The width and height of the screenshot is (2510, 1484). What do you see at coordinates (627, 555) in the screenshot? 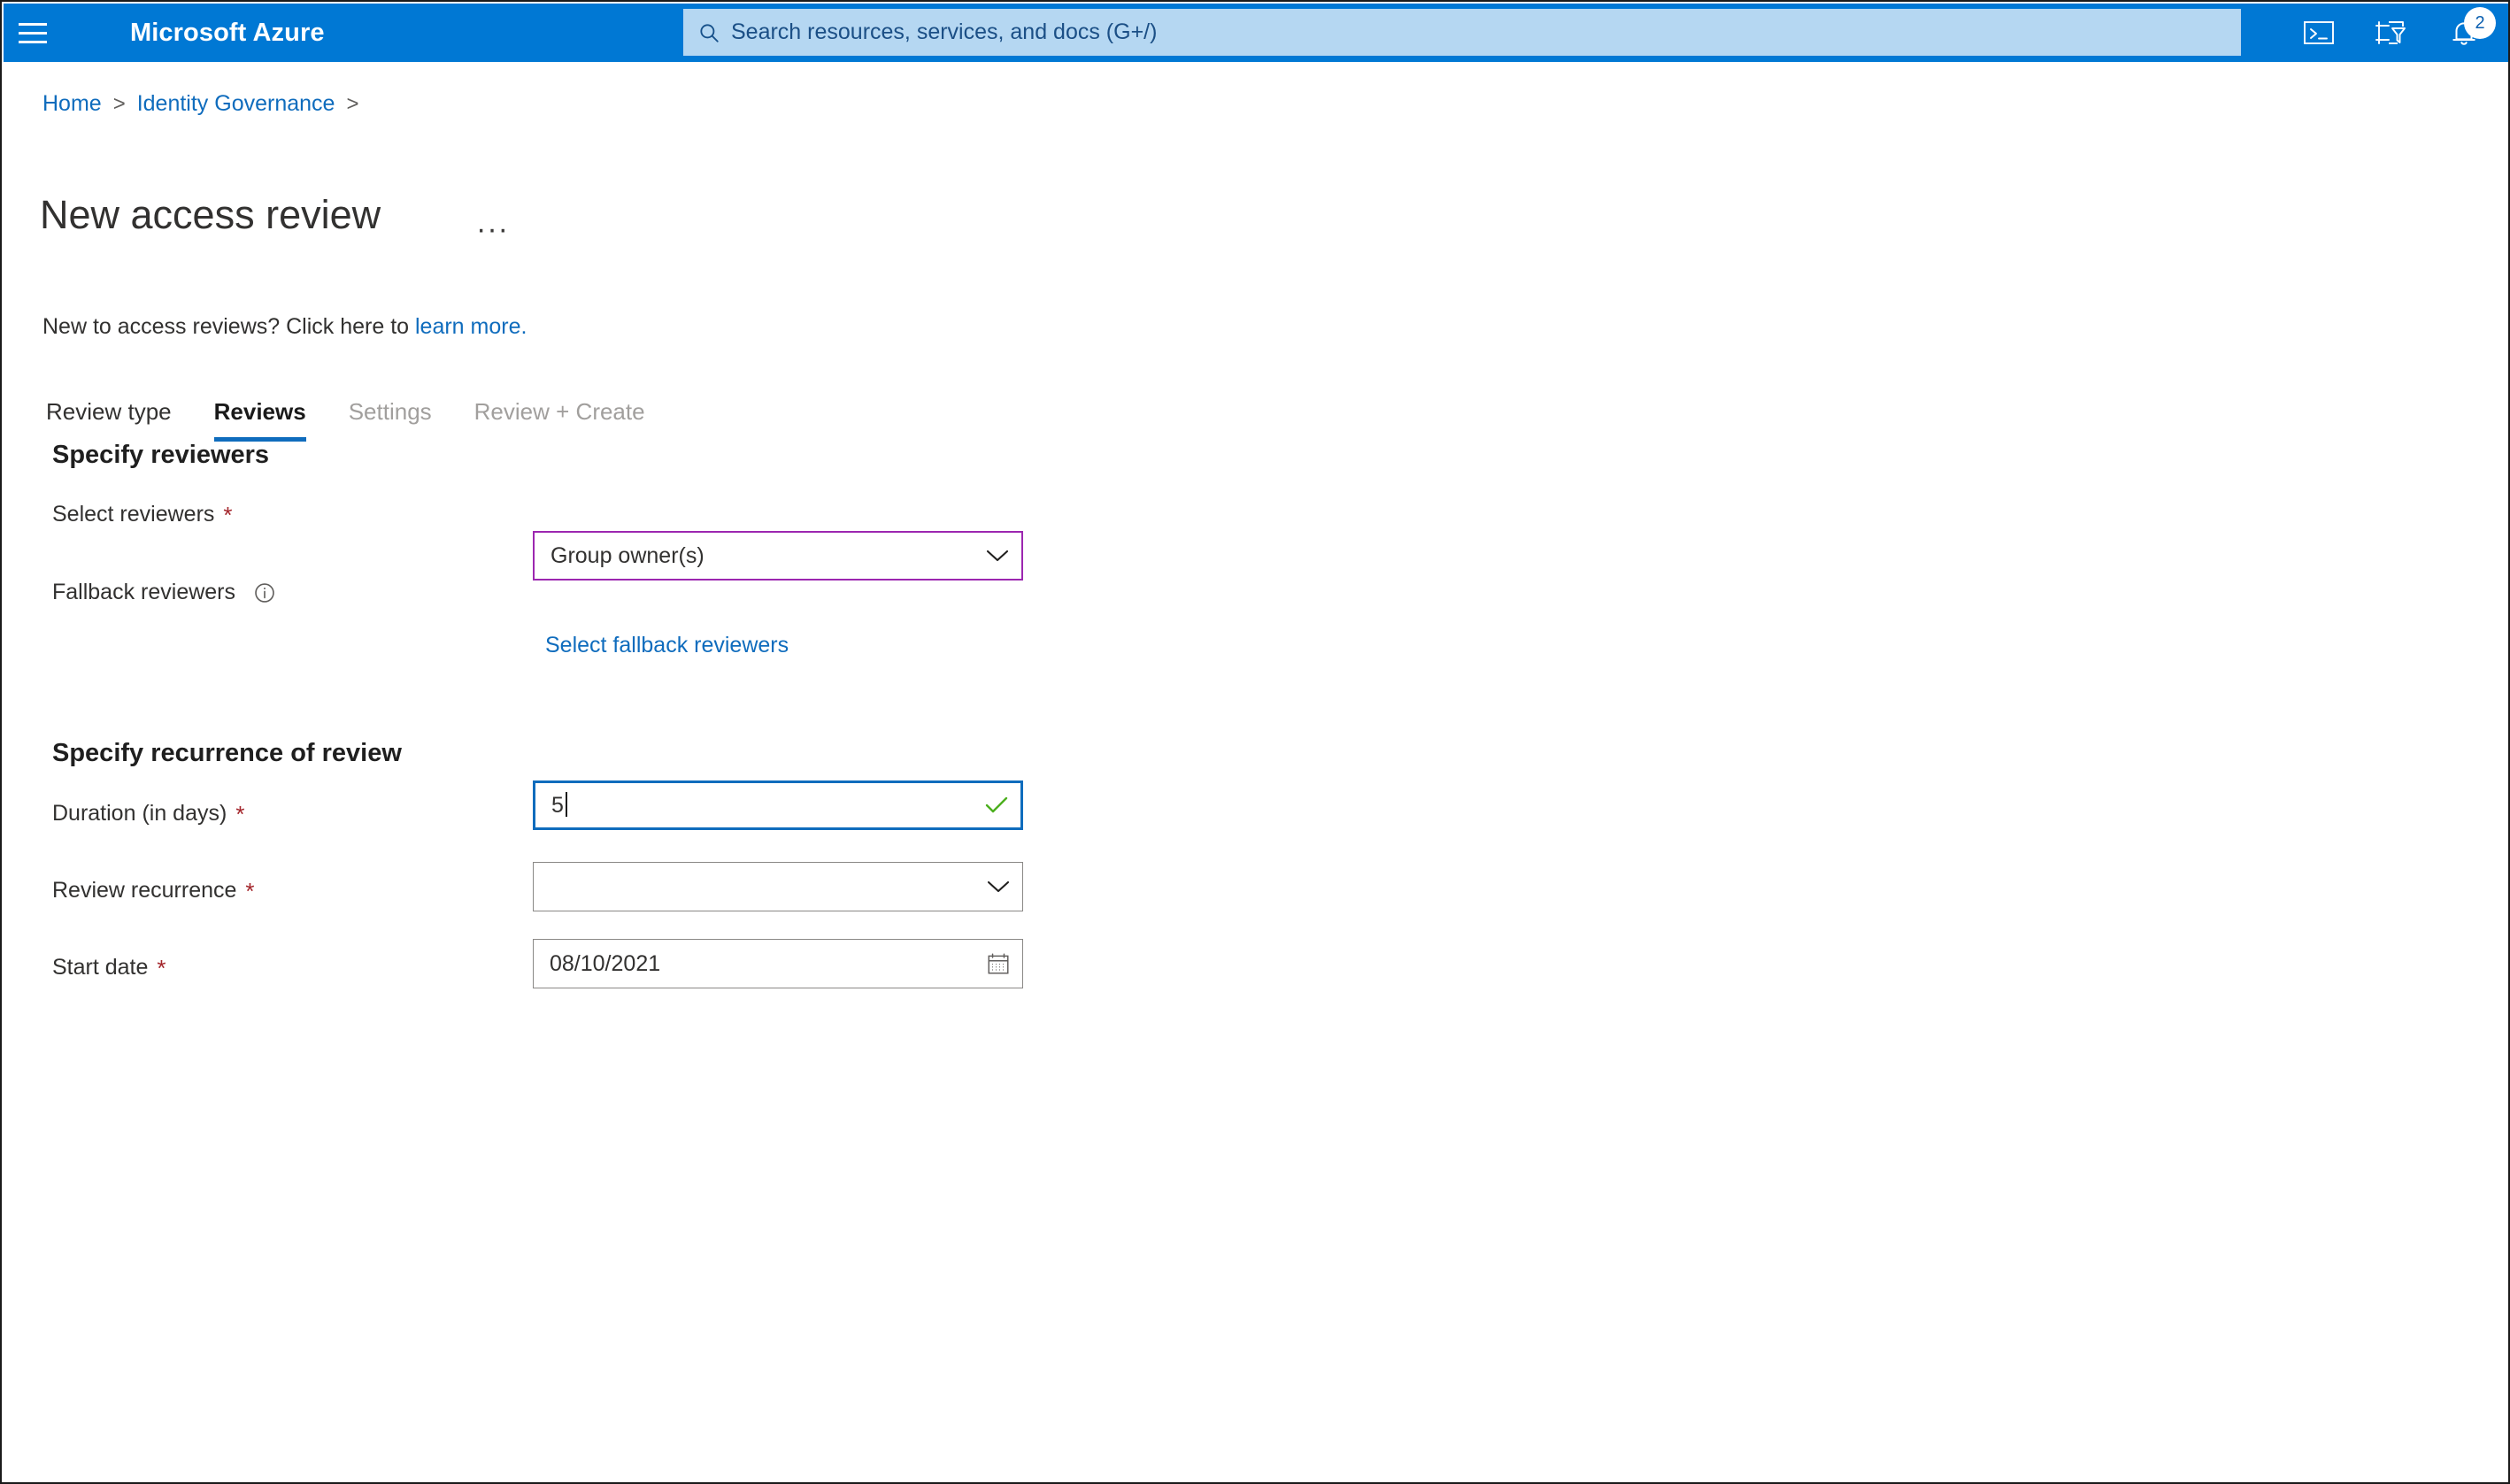
I see `select-reviewers-value: Group owner(s)` at bounding box center [627, 555].